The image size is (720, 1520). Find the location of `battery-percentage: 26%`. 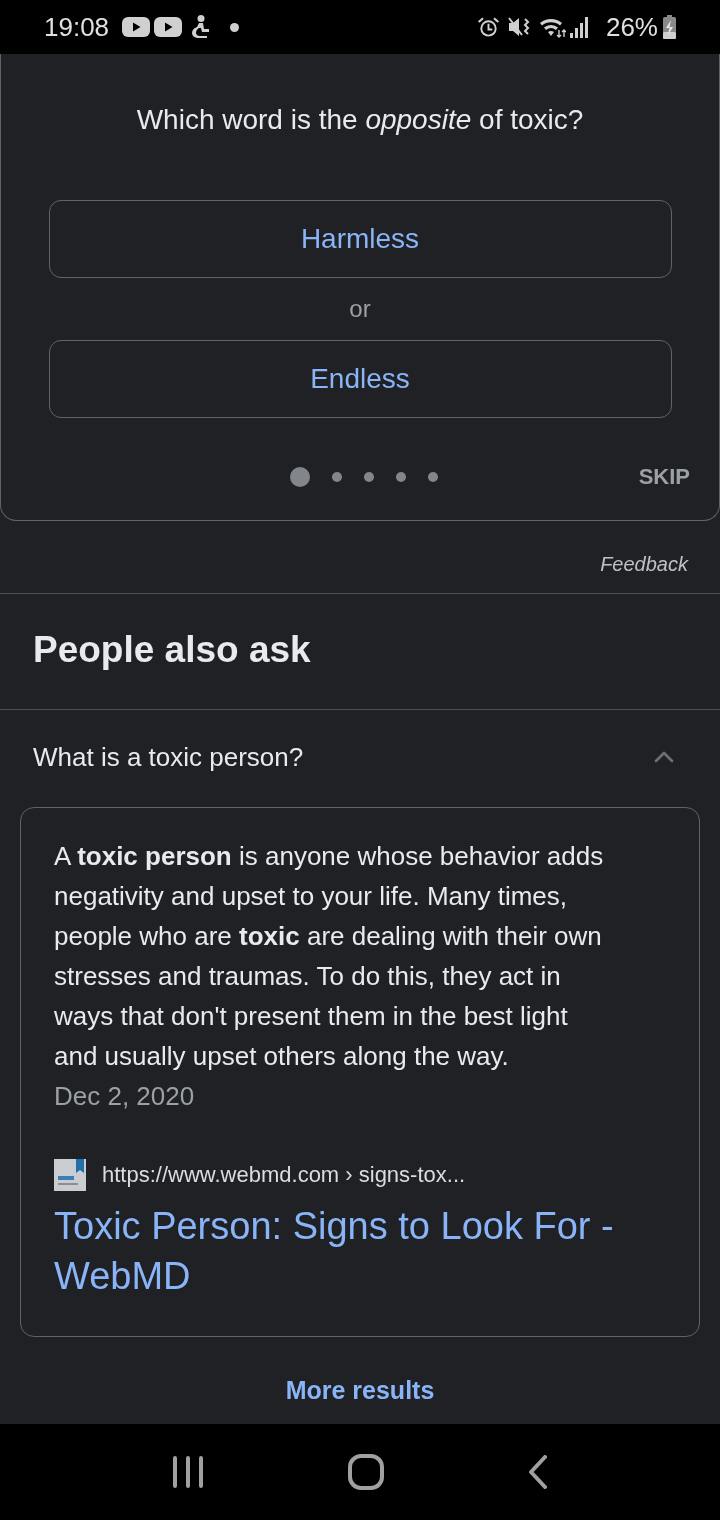

battery-percentage: 26% is located at coordinates (631, 27).